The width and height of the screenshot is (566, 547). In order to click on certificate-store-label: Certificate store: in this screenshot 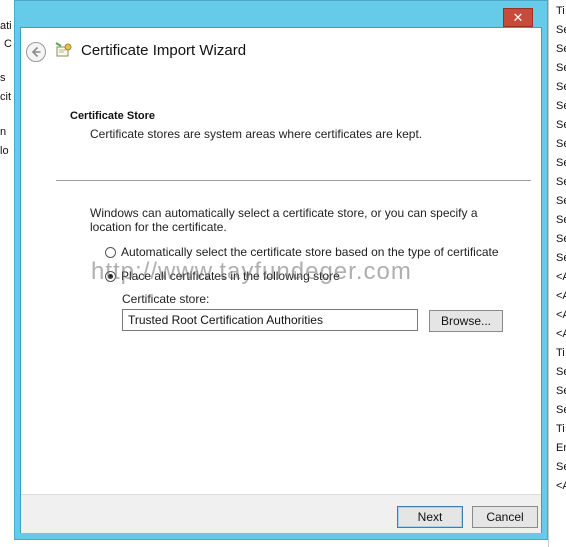, I will do `click(166, 299)`.